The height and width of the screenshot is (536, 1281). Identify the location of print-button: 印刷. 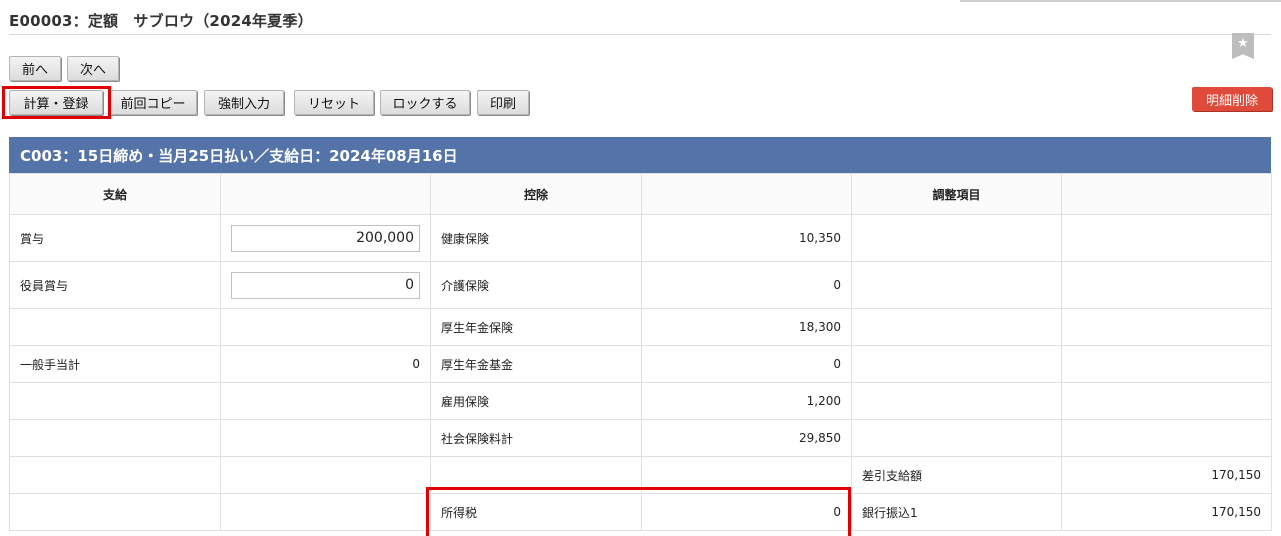
(503, 102).